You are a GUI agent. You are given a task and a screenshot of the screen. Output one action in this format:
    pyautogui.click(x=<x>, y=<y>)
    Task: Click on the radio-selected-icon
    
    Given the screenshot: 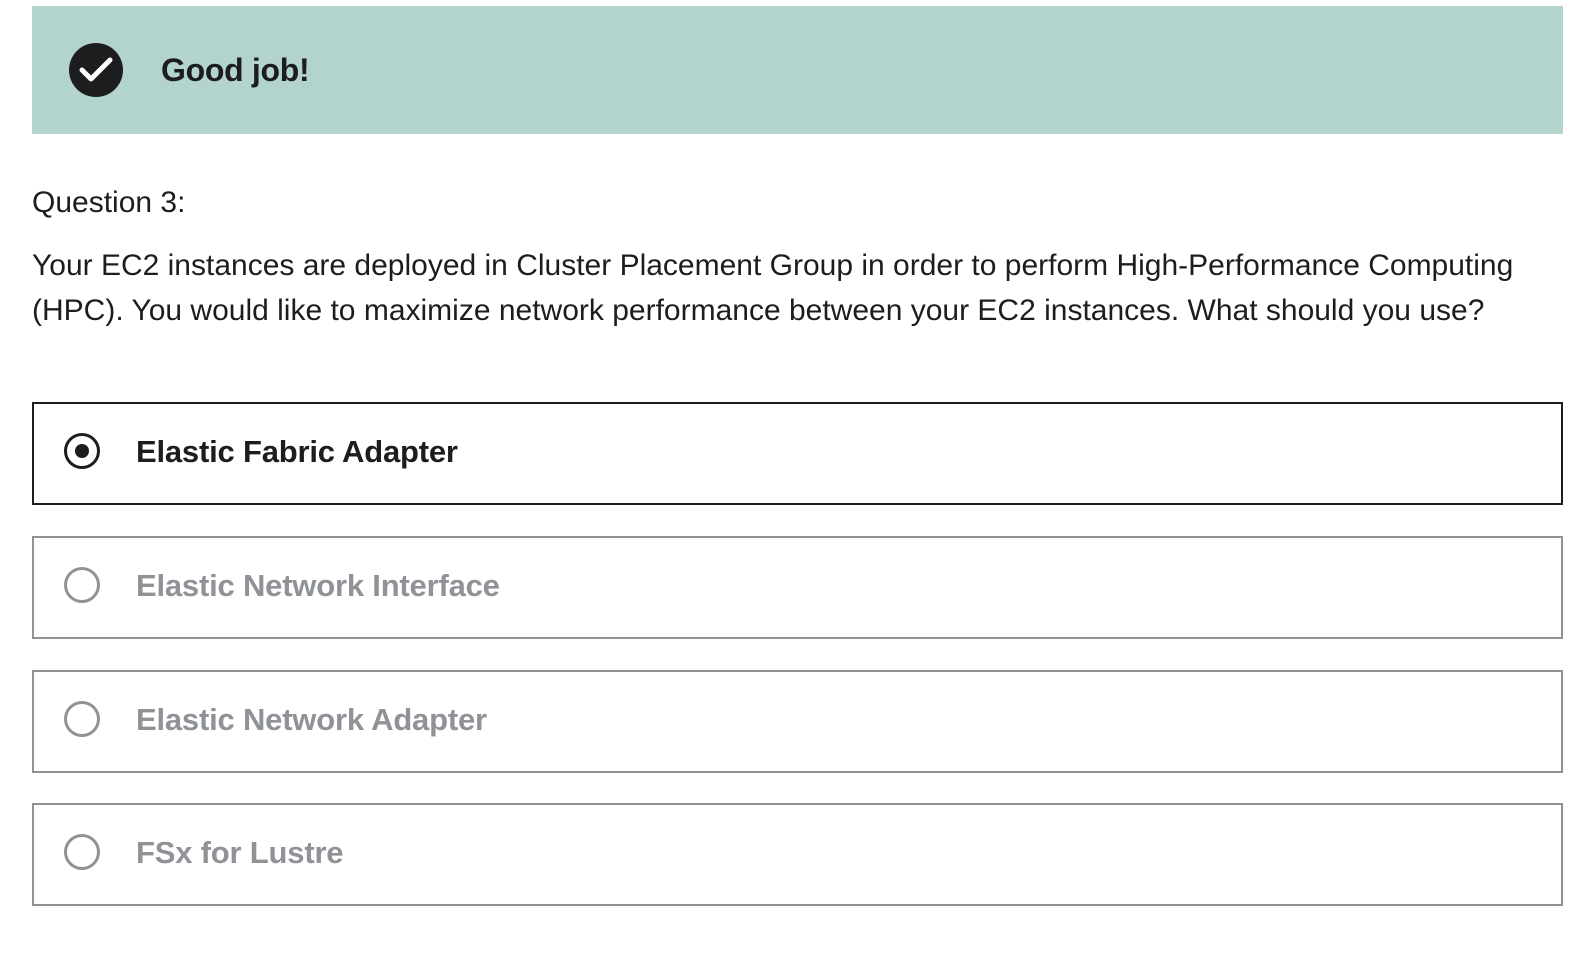 What is the action you would take?
    pyautogui.click(x=82, y=451)
    